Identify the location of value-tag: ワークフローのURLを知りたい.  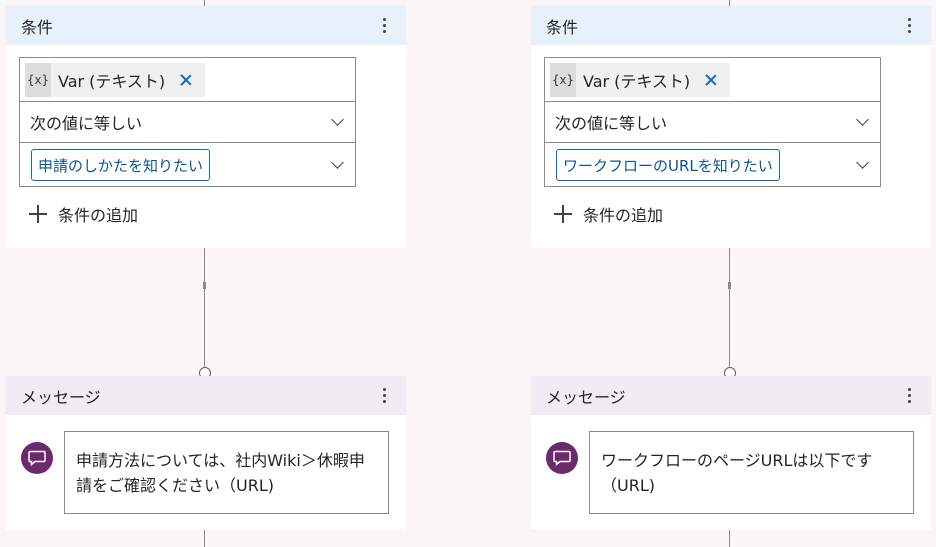
(668, 165).